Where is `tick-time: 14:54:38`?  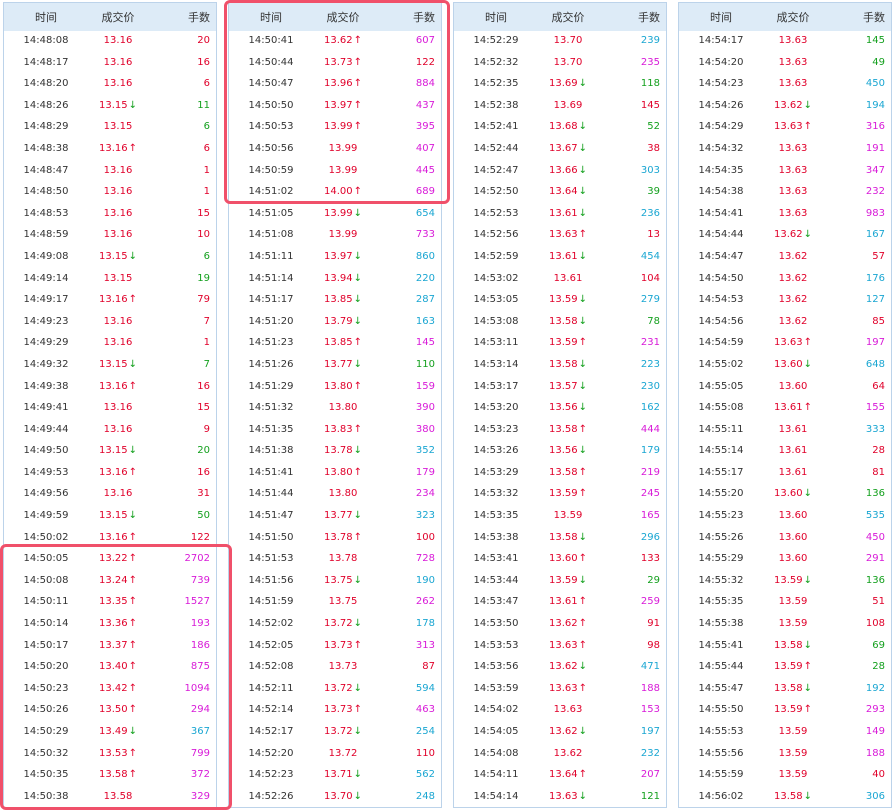 tick-time: 14:54:38 is located at coordinates (721, 192).